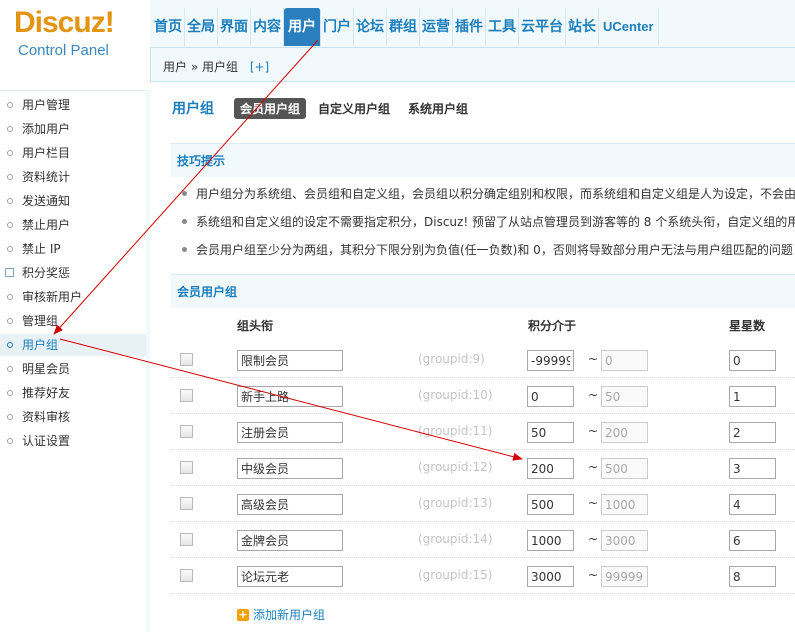  What do you see at coordinates (40, 321) in the screenshot?
I see `sidebar-item-label: 管理组` at bounding box center [40, 321].